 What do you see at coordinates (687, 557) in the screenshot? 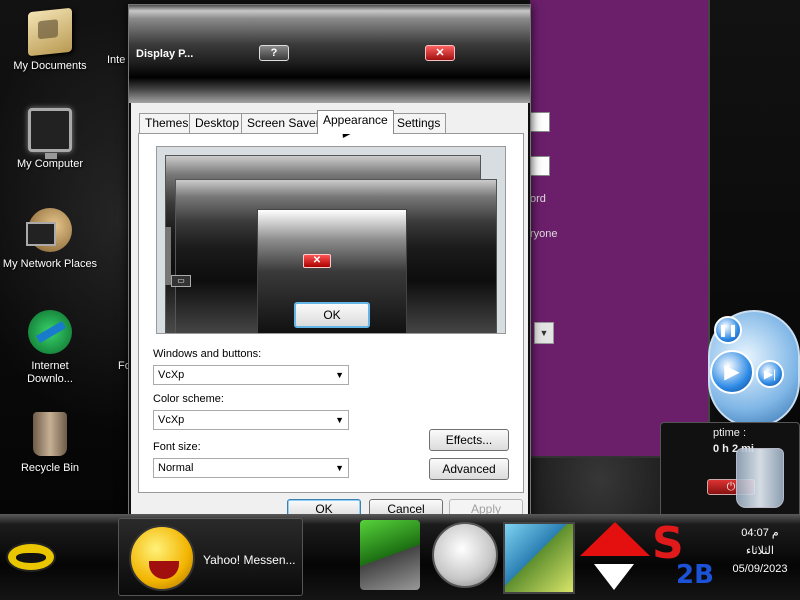
I see `tray-s2b-icon: S 2B` at bounding box center [687, 557].